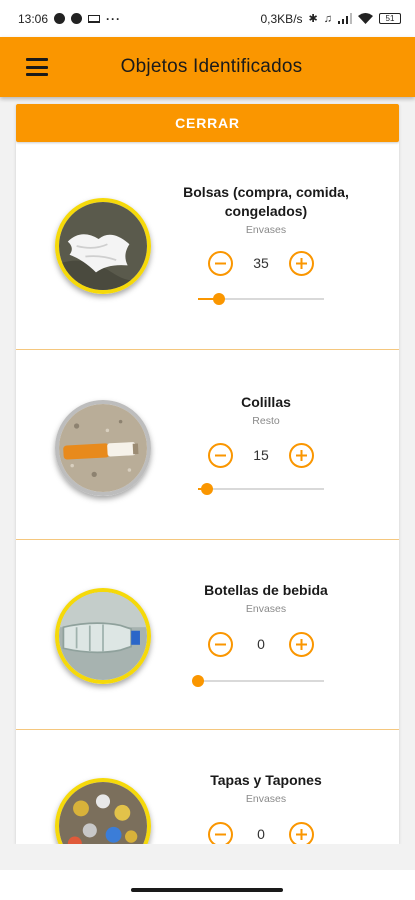 The image size is (415, 900). I want to click on count-value: 15, so click(261, 455).